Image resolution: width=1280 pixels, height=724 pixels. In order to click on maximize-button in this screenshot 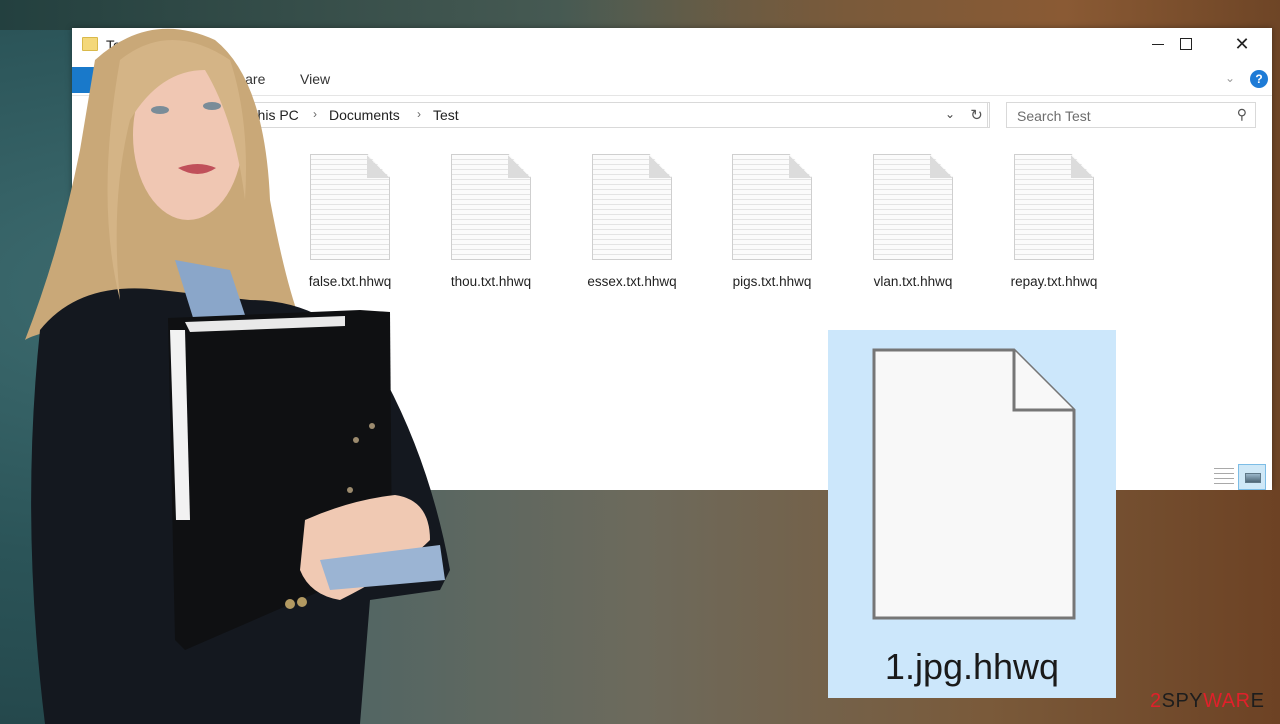, I will do `click(1186, 44)`.